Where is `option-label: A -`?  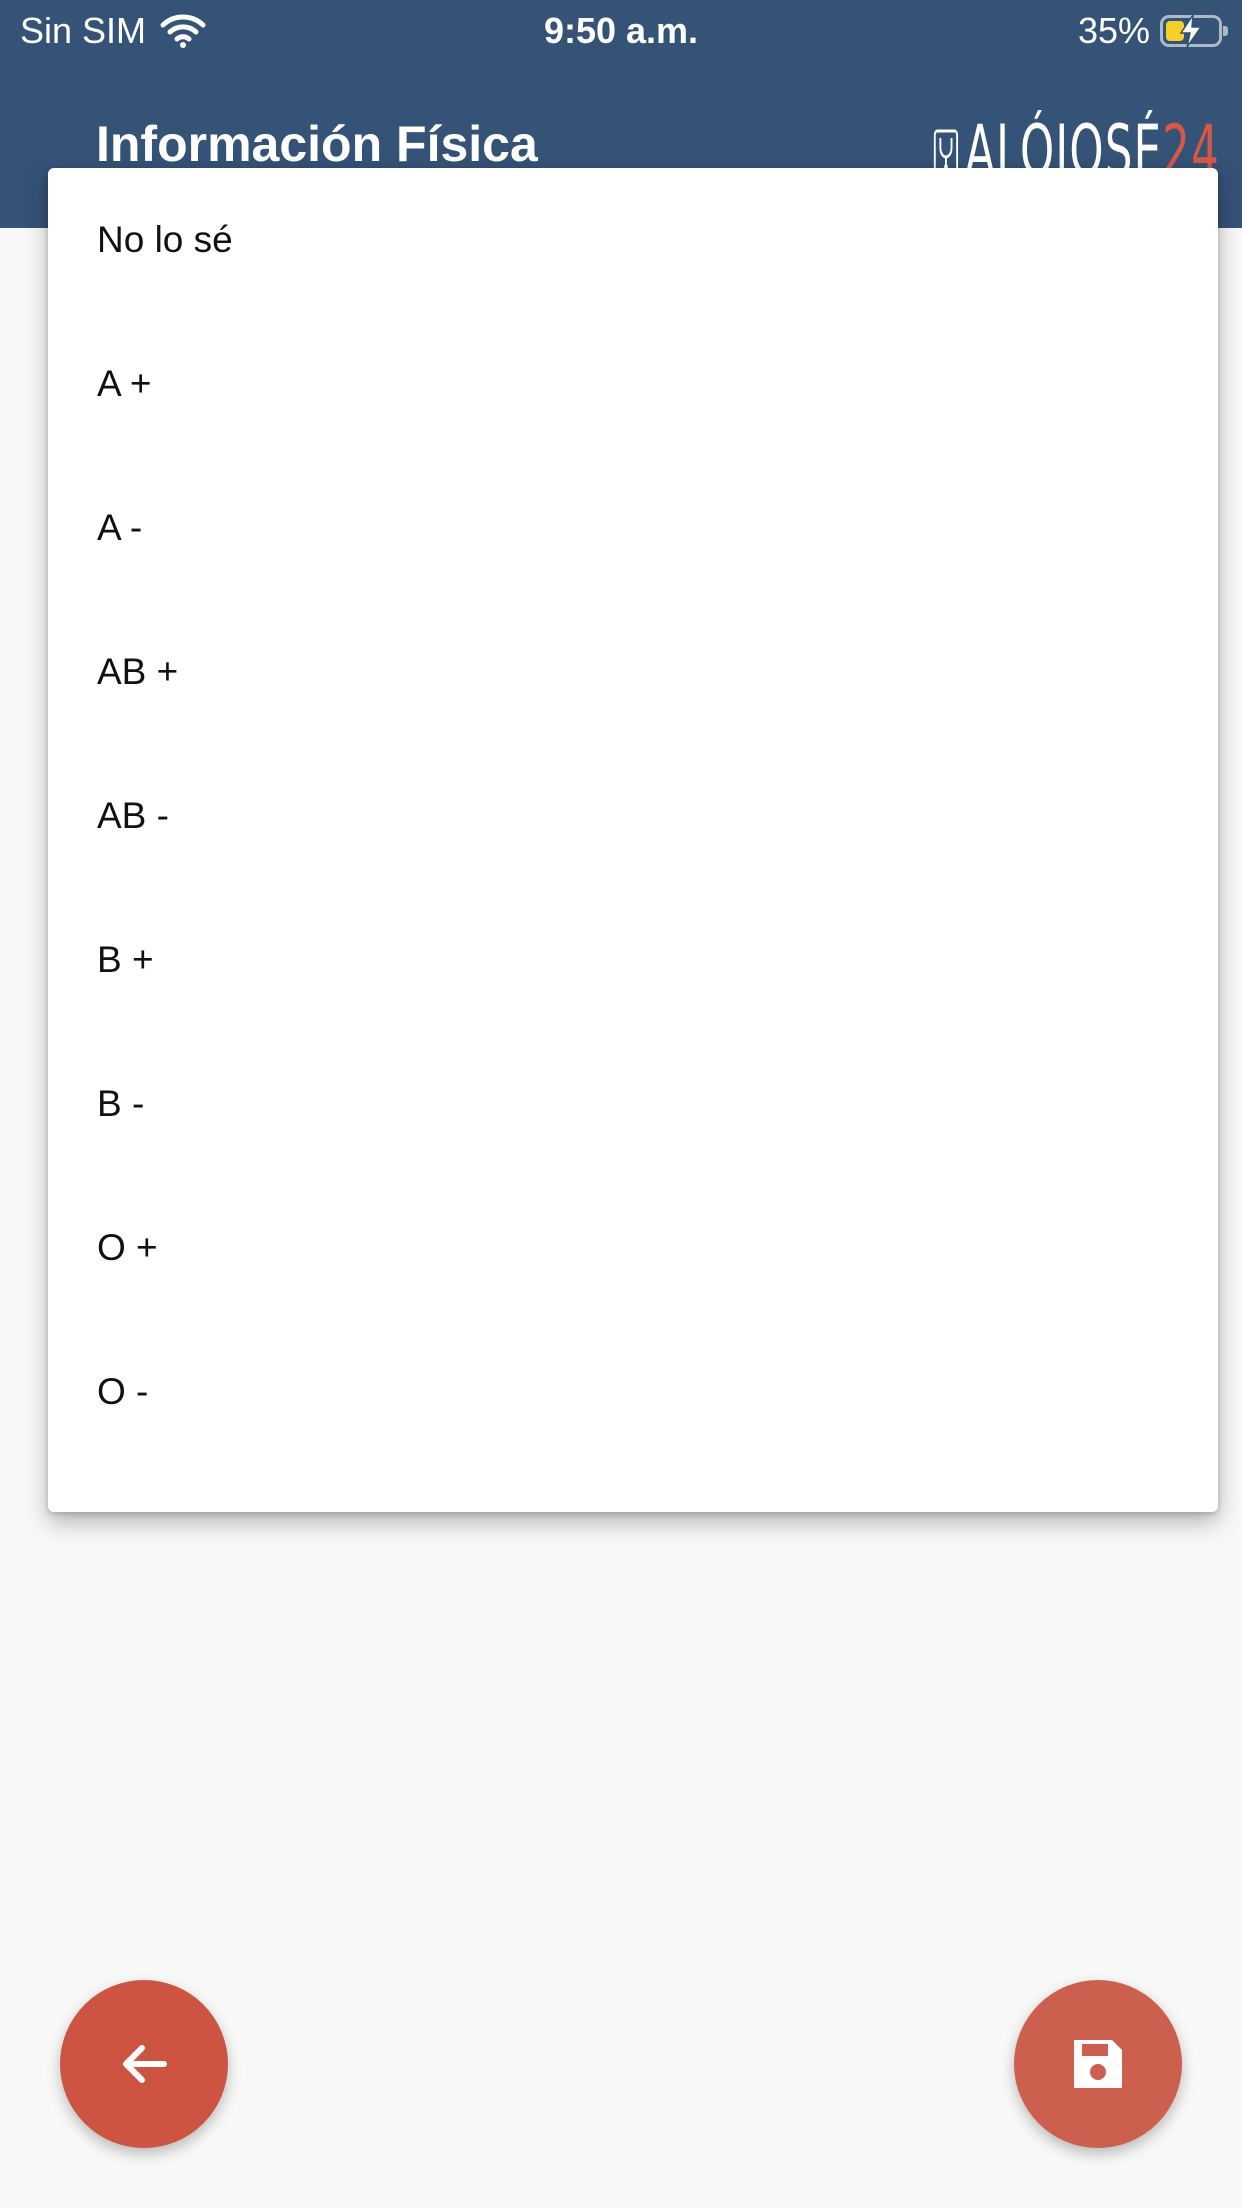 option-label: A - is located at coordinates (120, 527).